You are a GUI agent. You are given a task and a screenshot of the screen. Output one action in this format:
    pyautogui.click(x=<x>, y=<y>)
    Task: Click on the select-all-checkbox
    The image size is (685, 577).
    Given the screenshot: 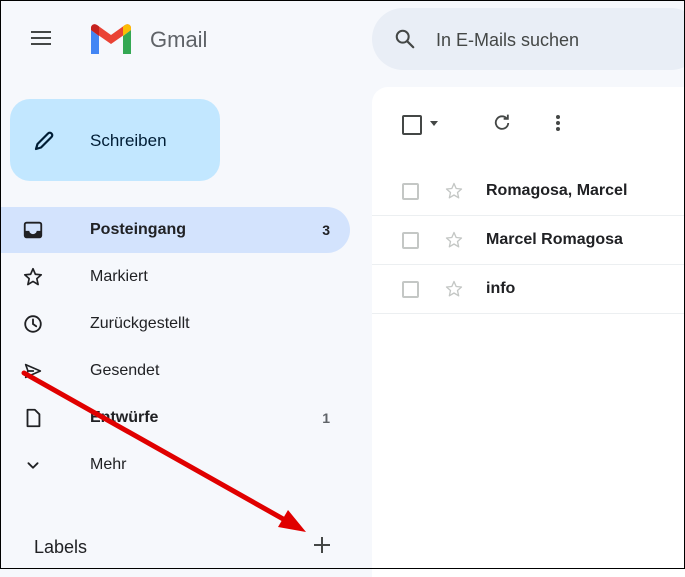 What is the action you would take?
    pyautogui.click(x=412, y=125)
    